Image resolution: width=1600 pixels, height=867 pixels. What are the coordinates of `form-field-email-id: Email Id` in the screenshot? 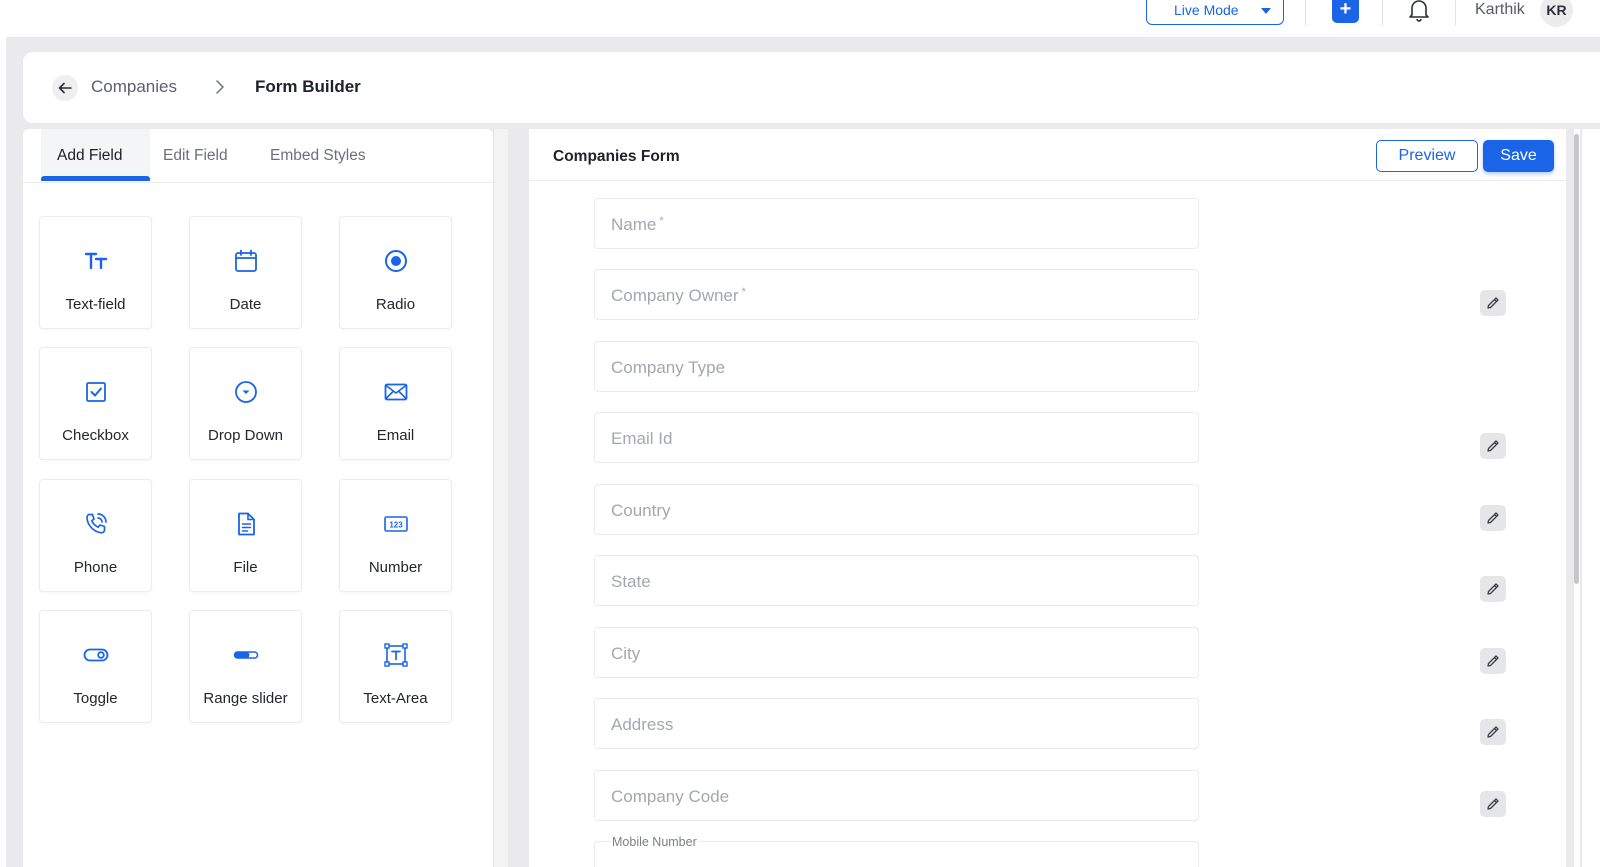 It's located at (896, 437).